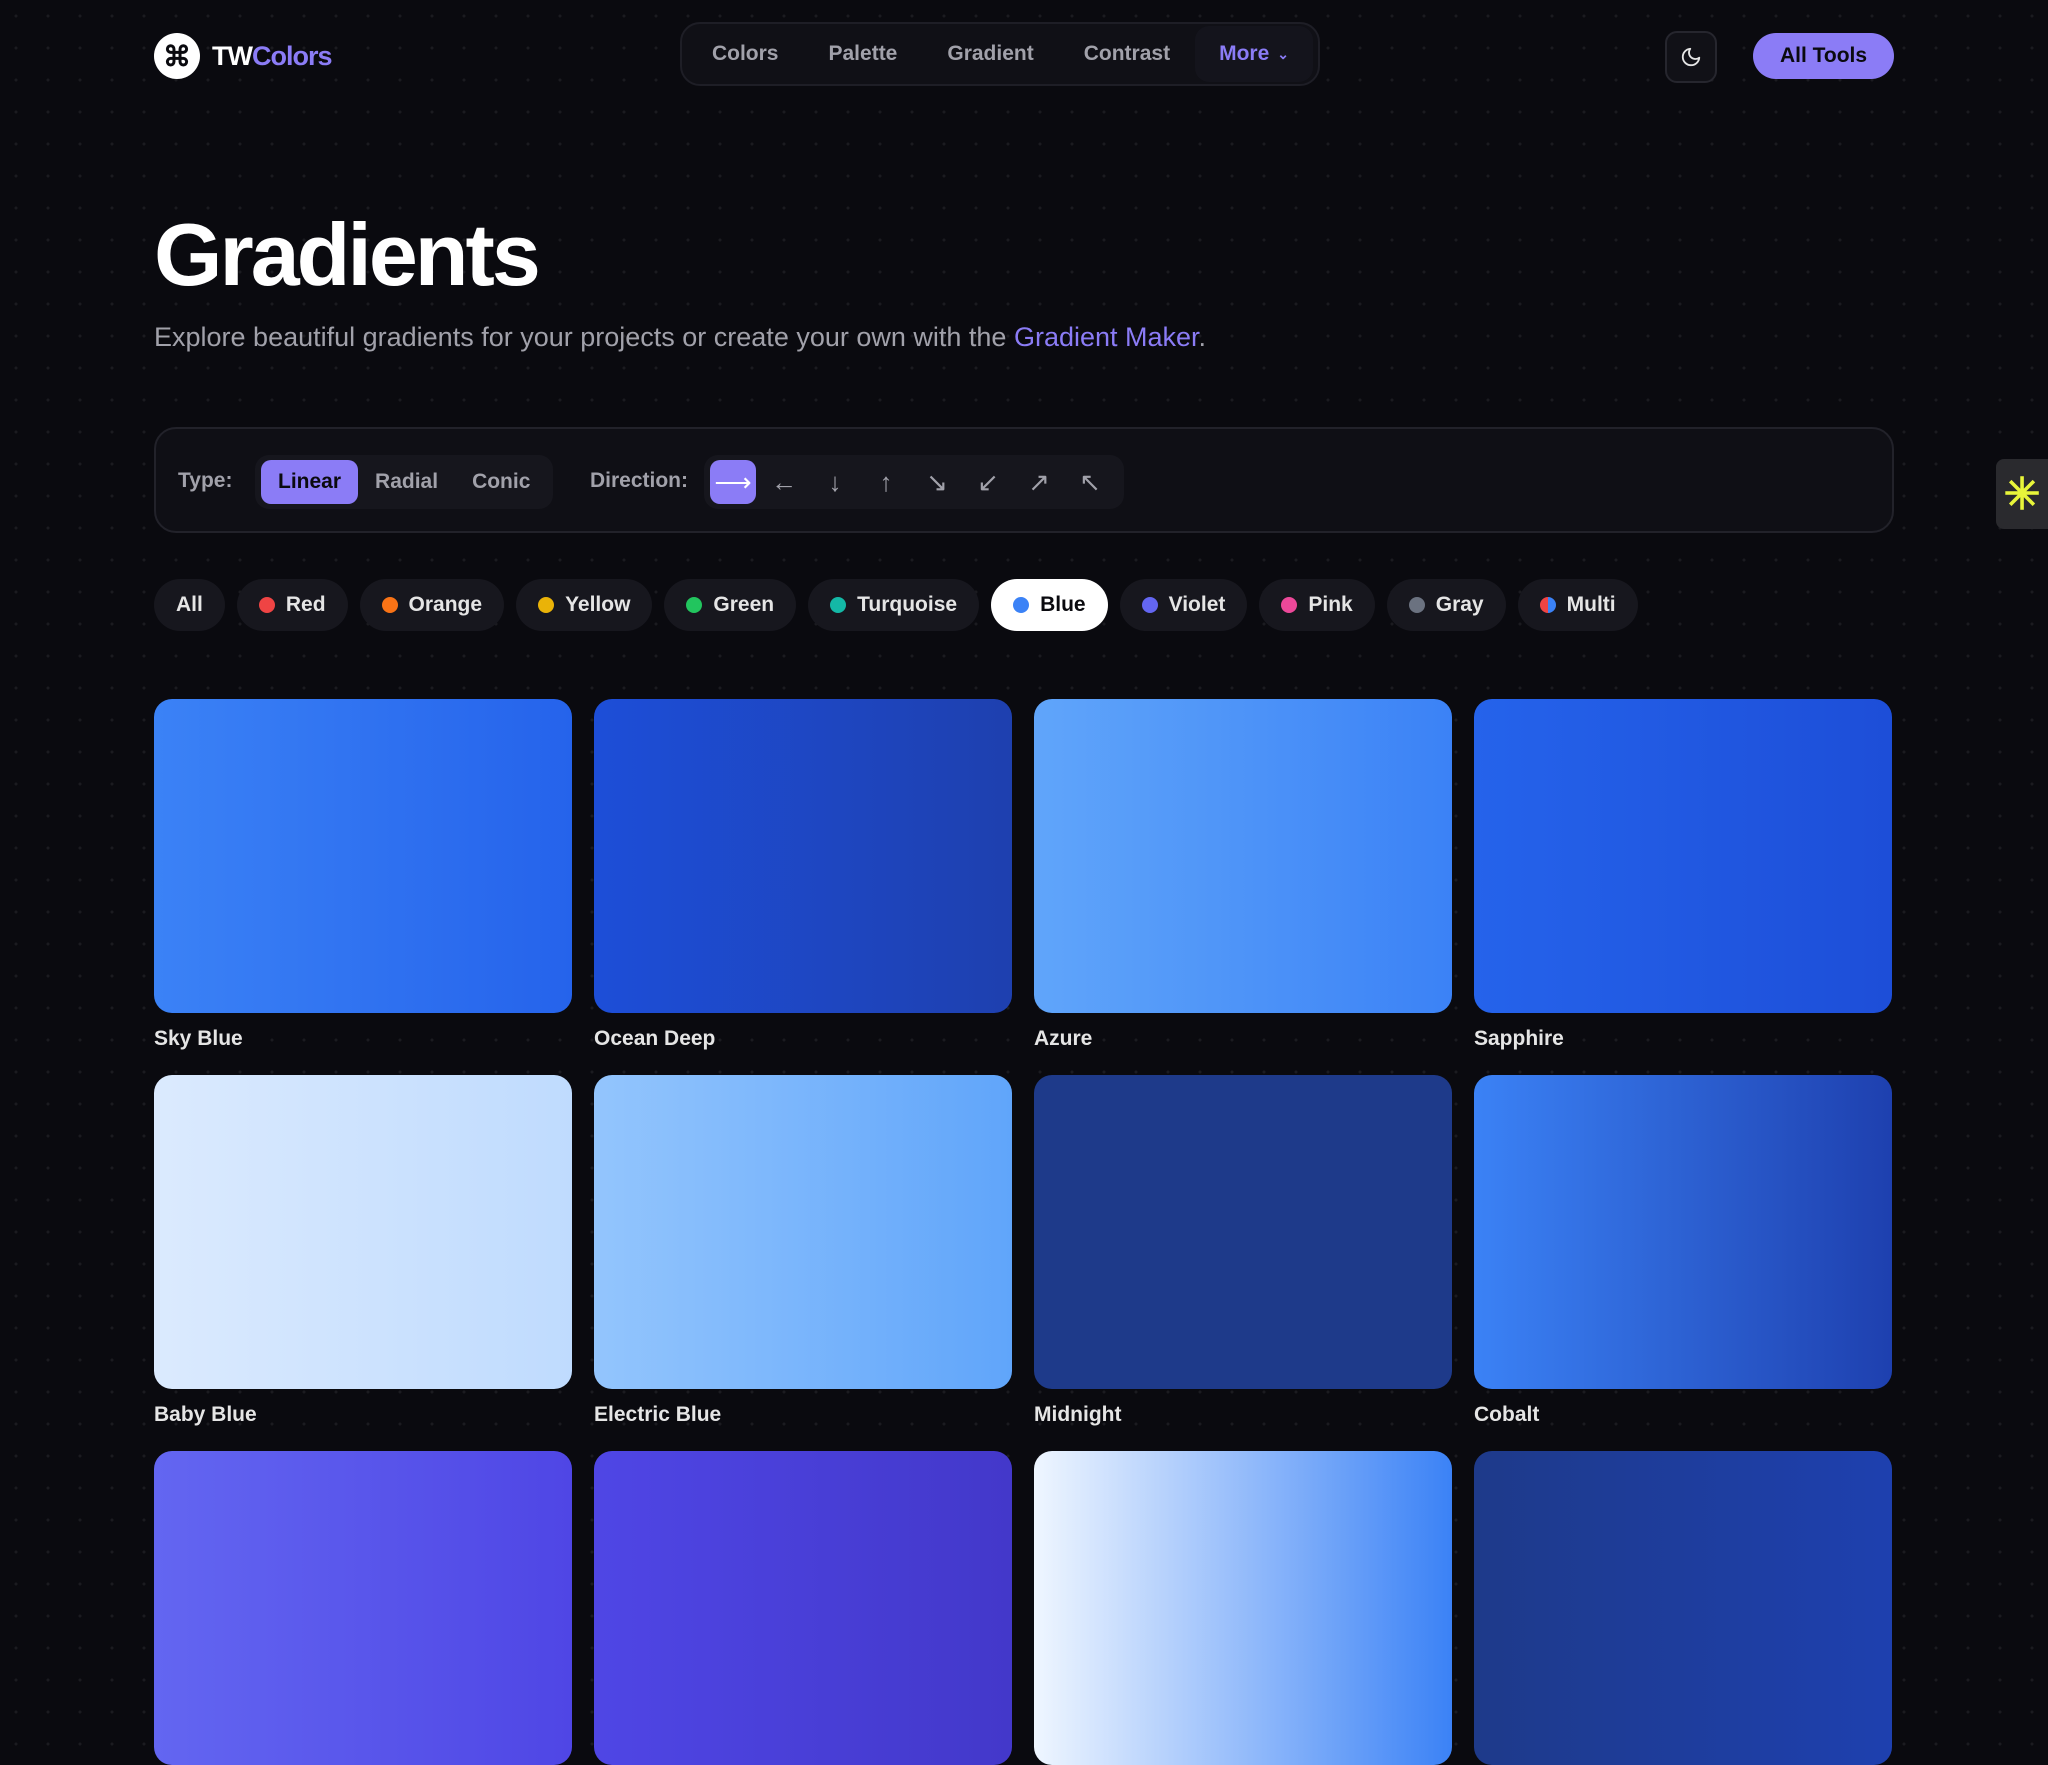 The width and height of the screenshot is (2048, 1765). I want to click on type-conic-button: Conic, so click(501, 482).